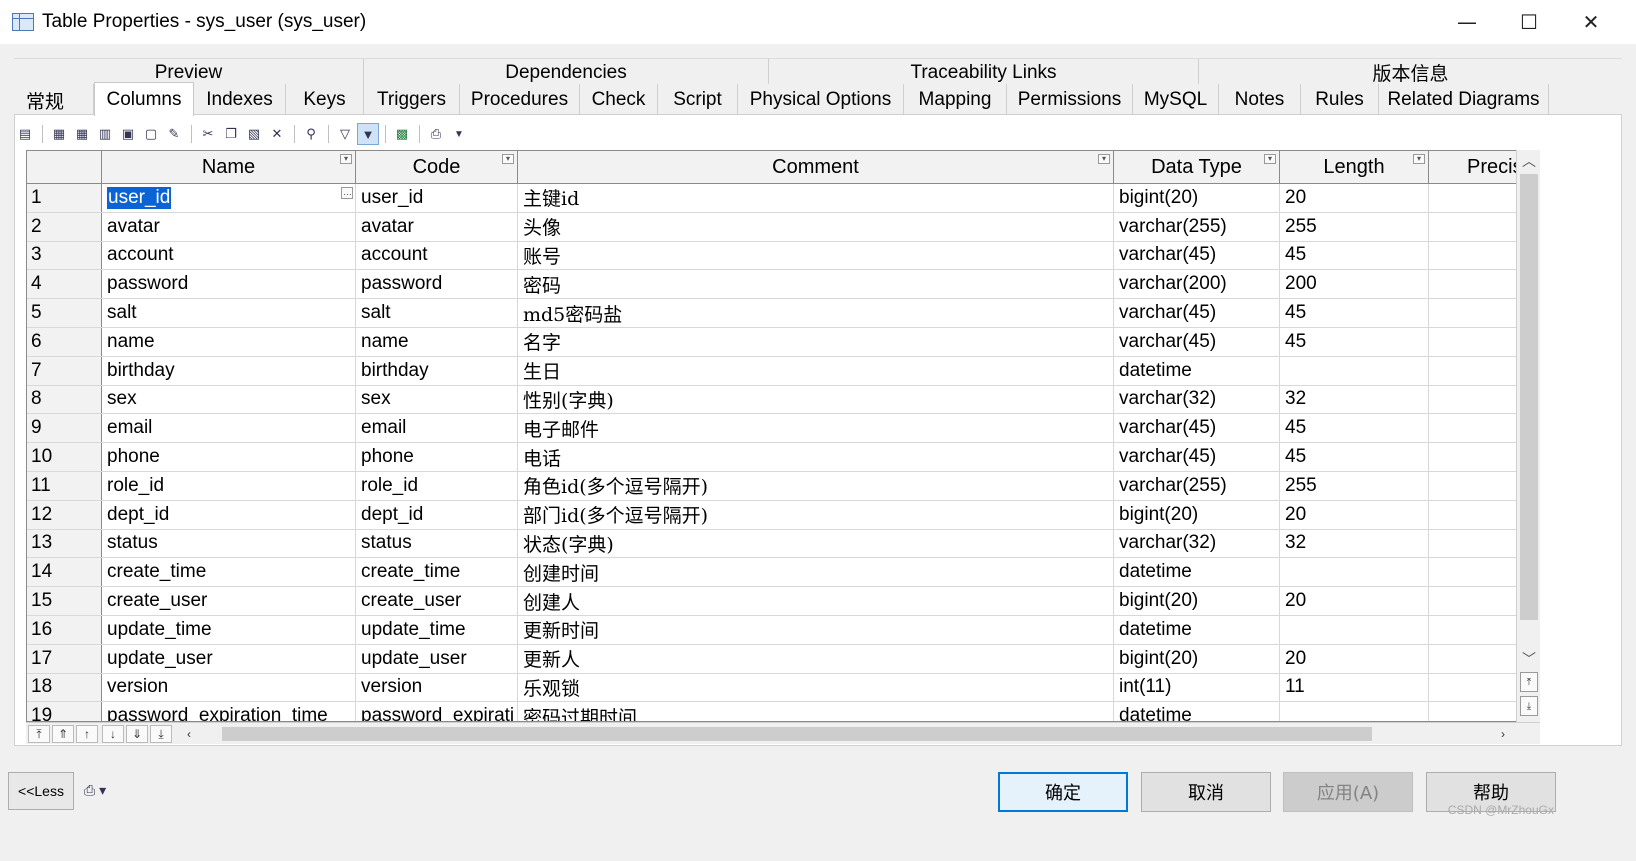 This screenshot has height=861, width=1636. What do you see at coordinates (54, 100) in the screenshot?
I see `tab-general: 常规` at bounding box center [54, 100].